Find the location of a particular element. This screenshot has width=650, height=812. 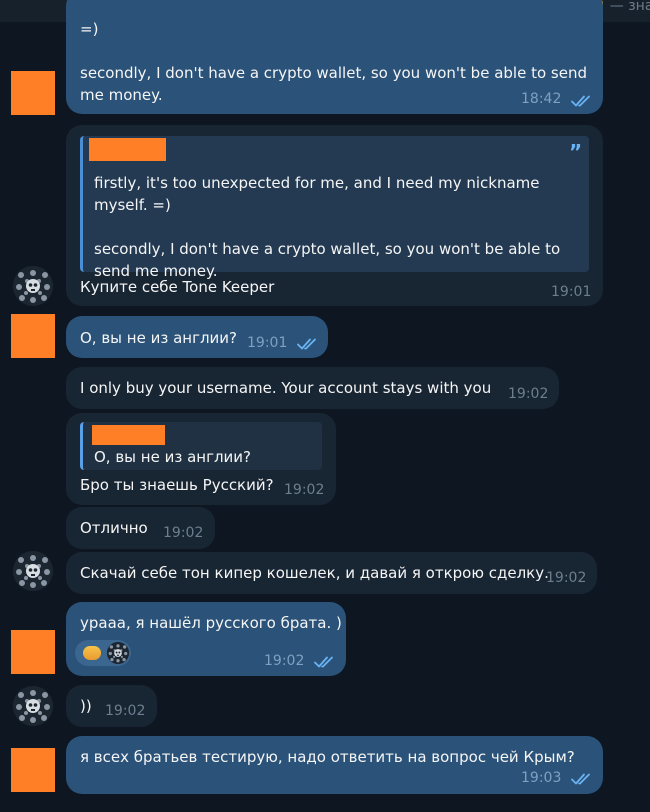

message-3-time: 19:01 is located at coordinates (267, 343).